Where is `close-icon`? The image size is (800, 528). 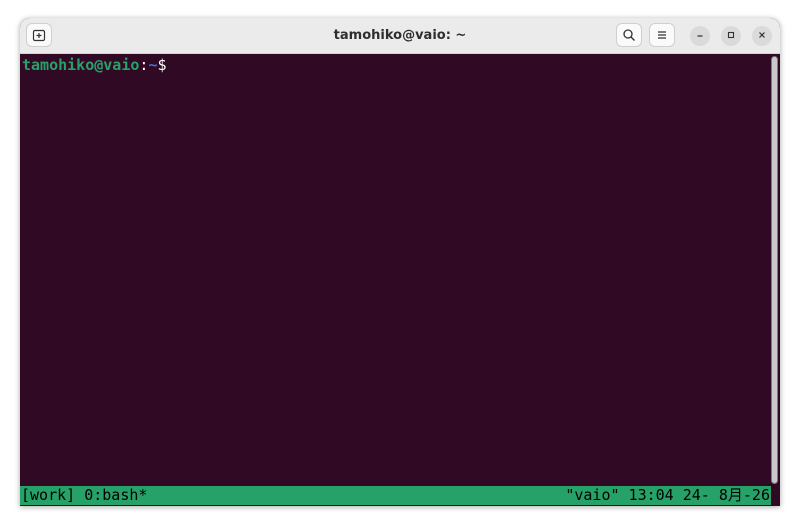 close-icon is located at coordinates (762, 36).